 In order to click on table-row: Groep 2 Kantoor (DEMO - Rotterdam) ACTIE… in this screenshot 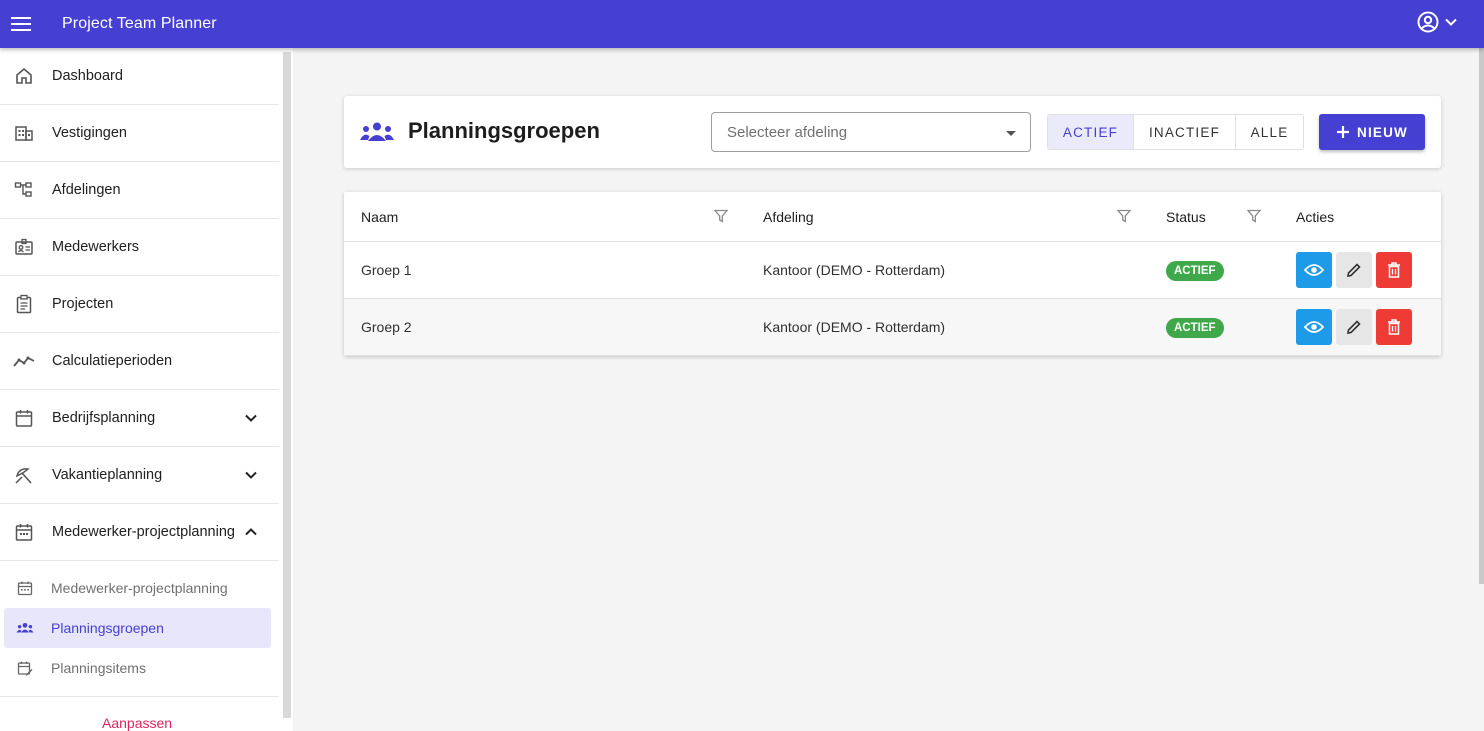, I will do `click(892, 327)`.